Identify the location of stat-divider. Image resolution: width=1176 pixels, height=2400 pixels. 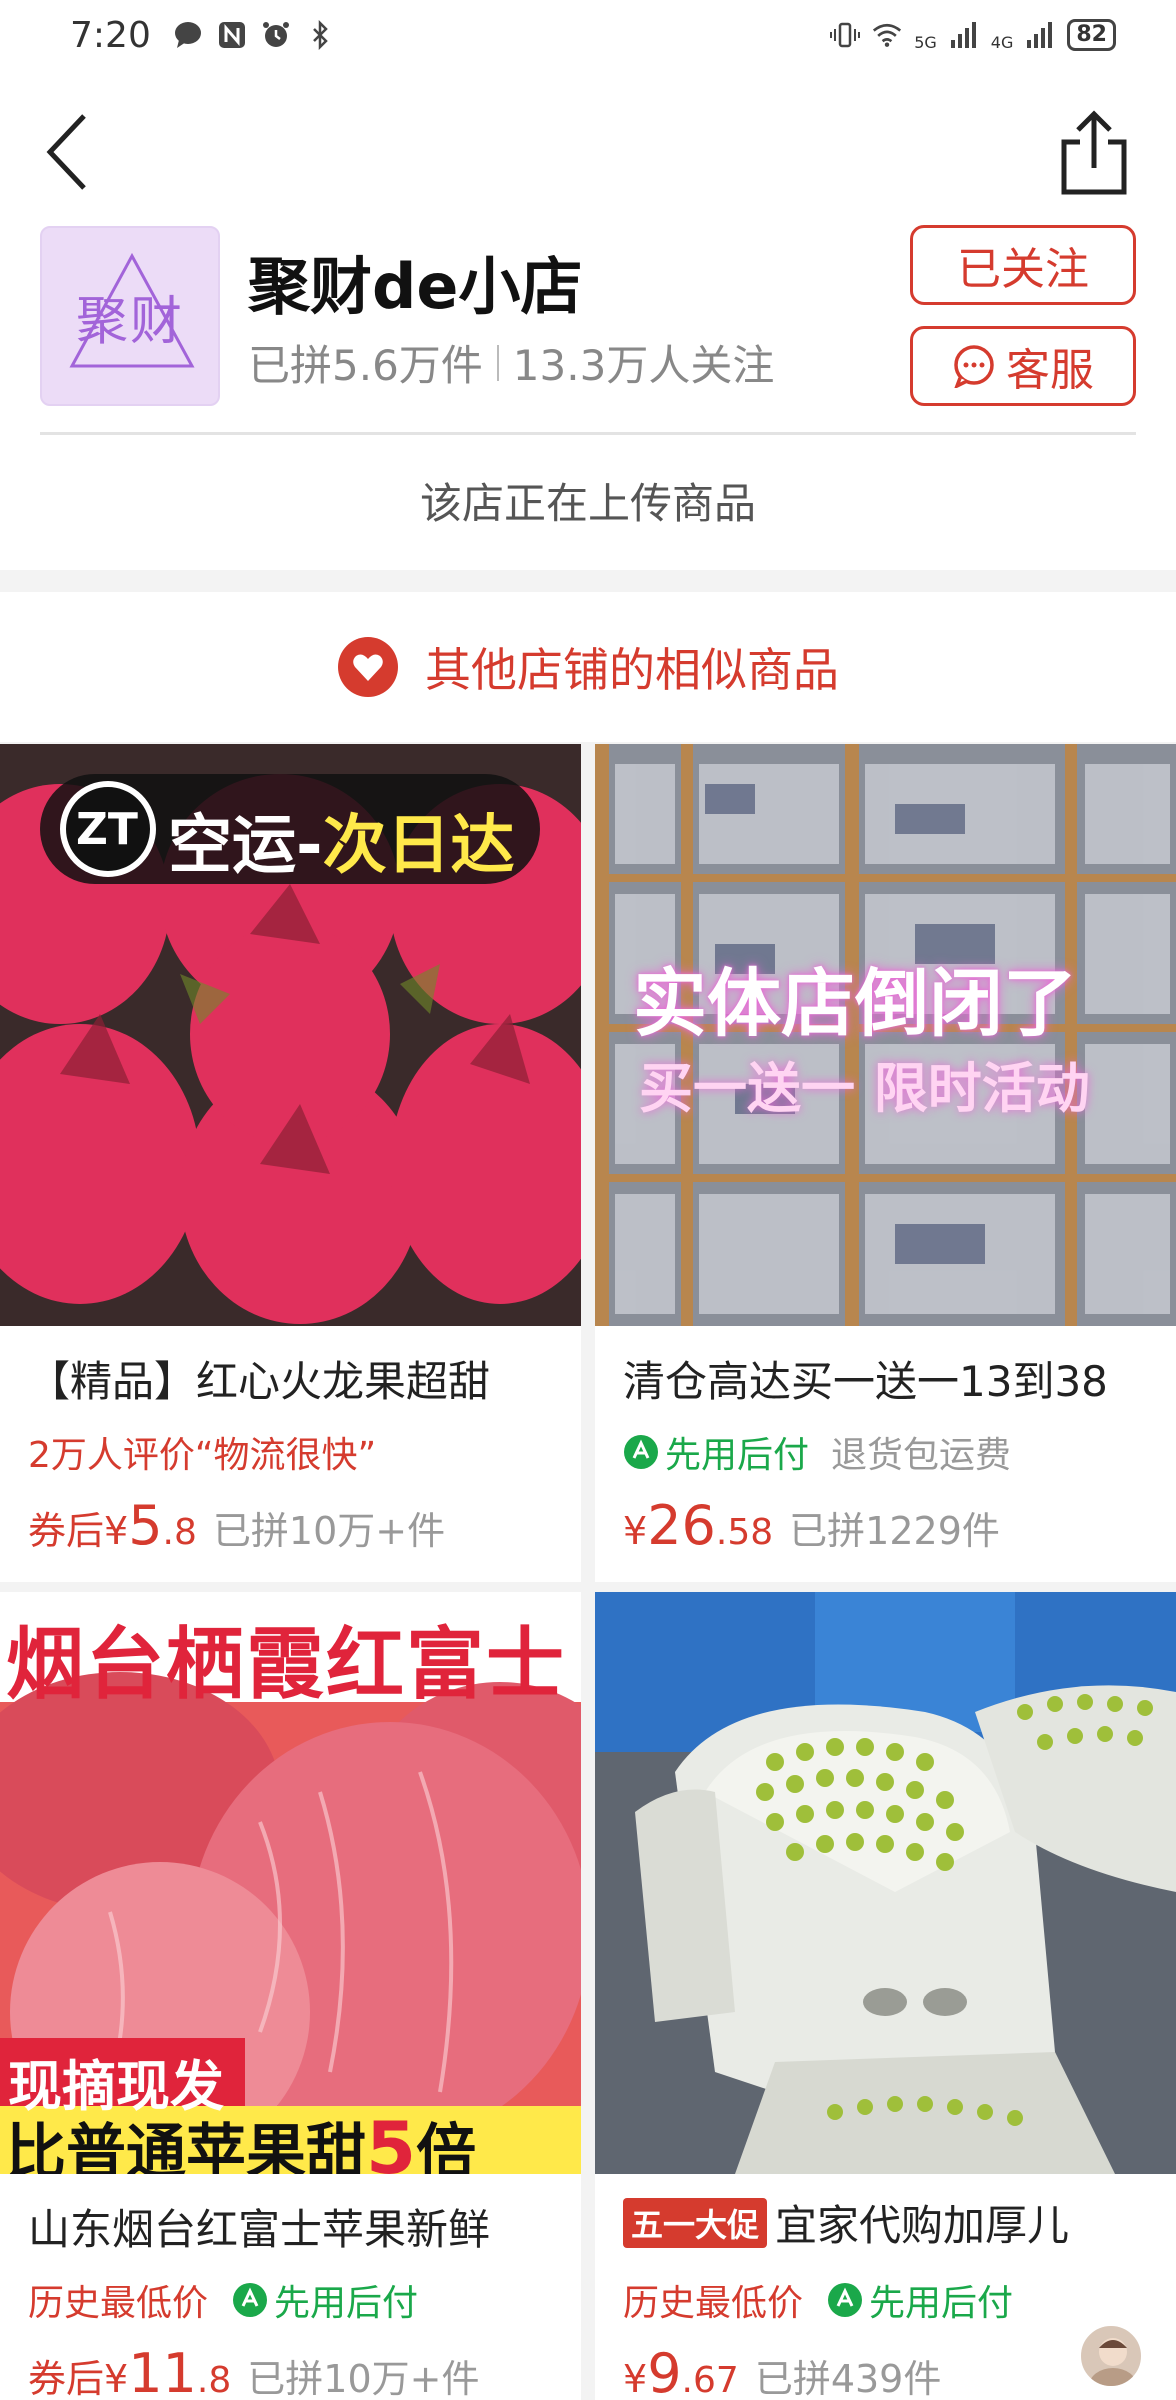
(497, 362).